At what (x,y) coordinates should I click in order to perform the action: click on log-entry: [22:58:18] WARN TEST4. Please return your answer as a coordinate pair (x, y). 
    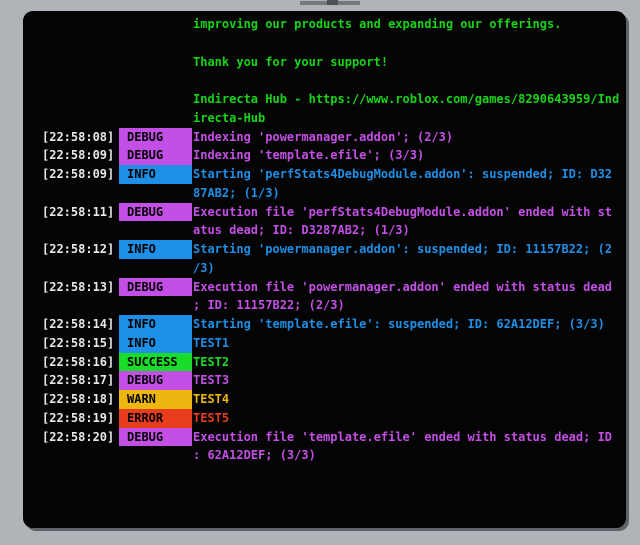
    Looking at the image, I should click on (324, 399).